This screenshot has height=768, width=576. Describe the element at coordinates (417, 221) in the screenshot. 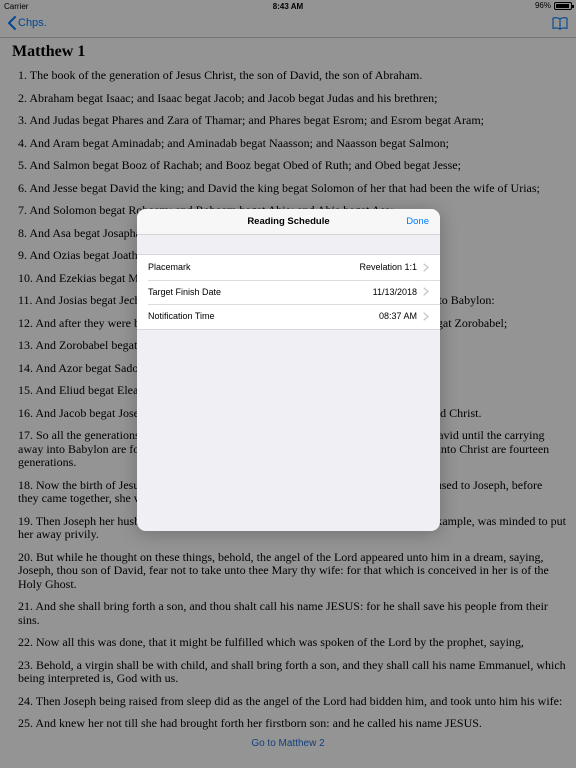

I see `done-button: Done` at that location.